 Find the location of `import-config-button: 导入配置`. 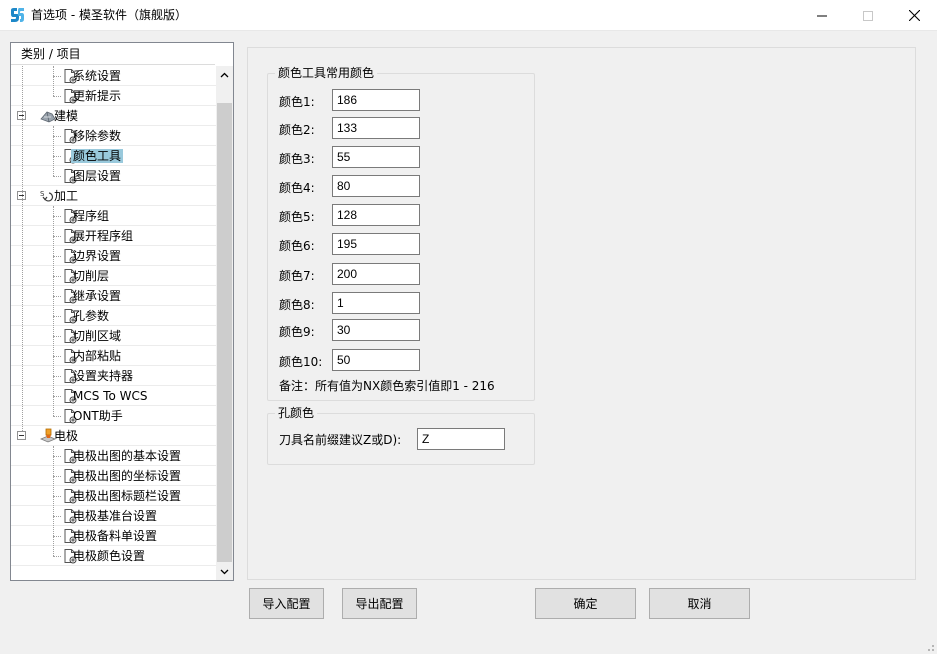

import-config-button: 导入配置 is located at coordinates (286, 603).